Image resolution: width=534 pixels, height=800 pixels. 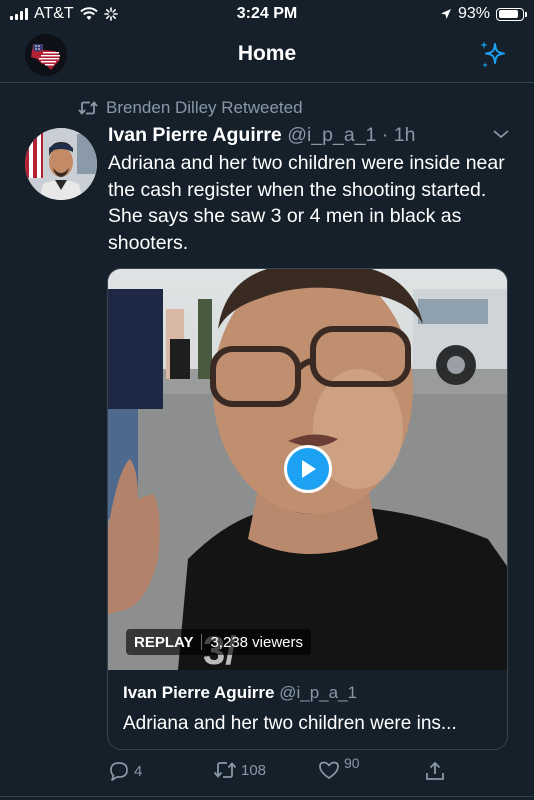 What do you see at coordinates (445, 14) in the screenshot?
I see `location-arrow-icon` at bounding box center [445, 14].